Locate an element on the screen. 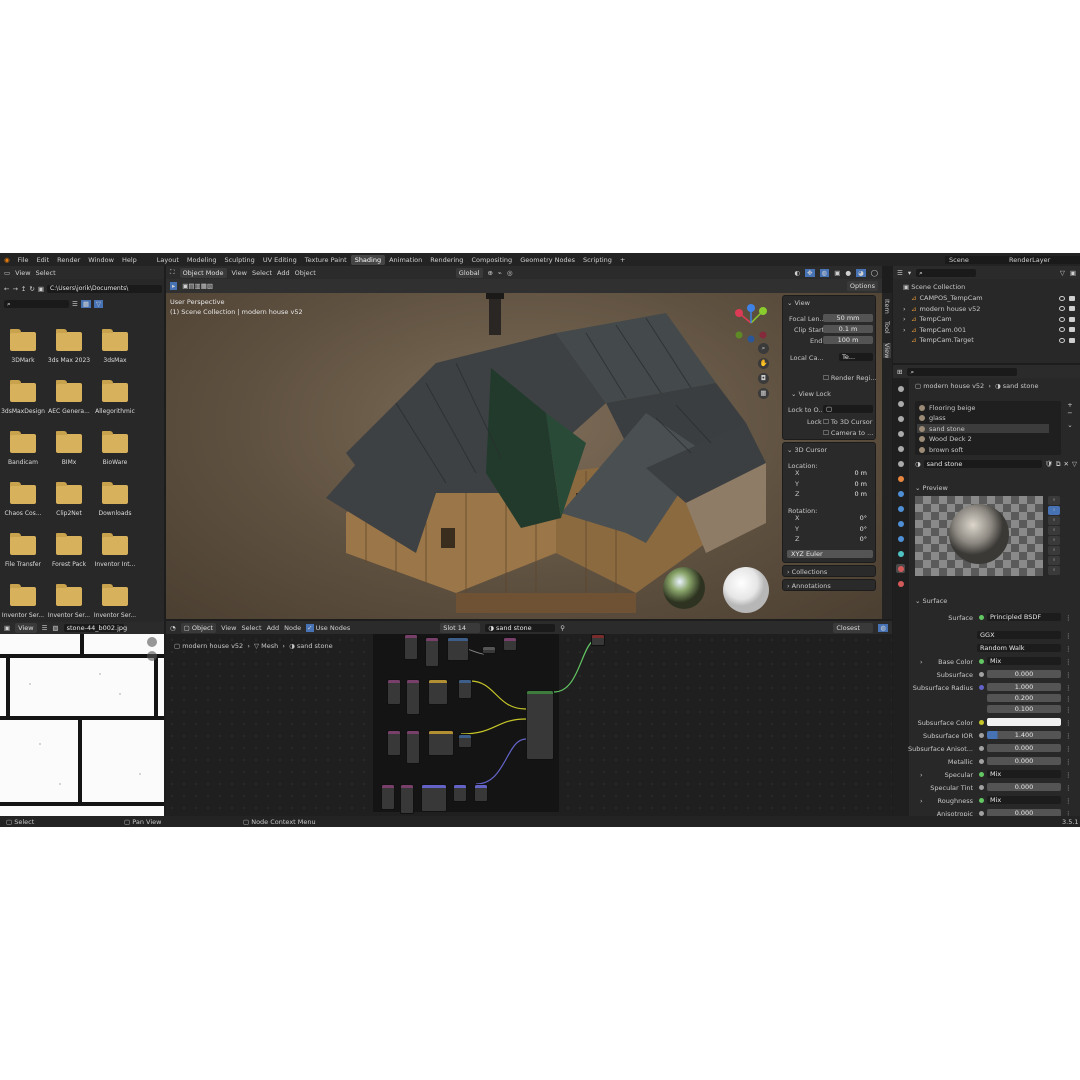 This screenshot has height=1080, width=1080. material-preview is located at coordinates (979, 536).